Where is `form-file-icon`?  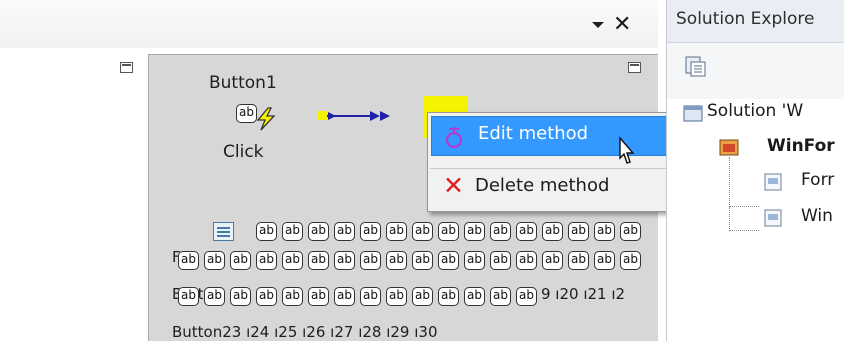
form-file-icon is located at coordinates (773, 182).